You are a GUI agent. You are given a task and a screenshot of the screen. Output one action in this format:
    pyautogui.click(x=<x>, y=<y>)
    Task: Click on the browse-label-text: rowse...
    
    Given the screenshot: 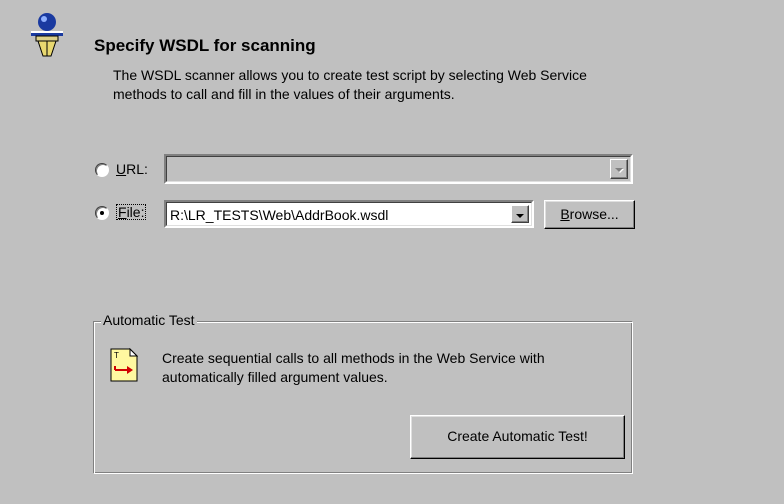 What is the action you would take?
    pyautogui.click(x=594, y=214)
    